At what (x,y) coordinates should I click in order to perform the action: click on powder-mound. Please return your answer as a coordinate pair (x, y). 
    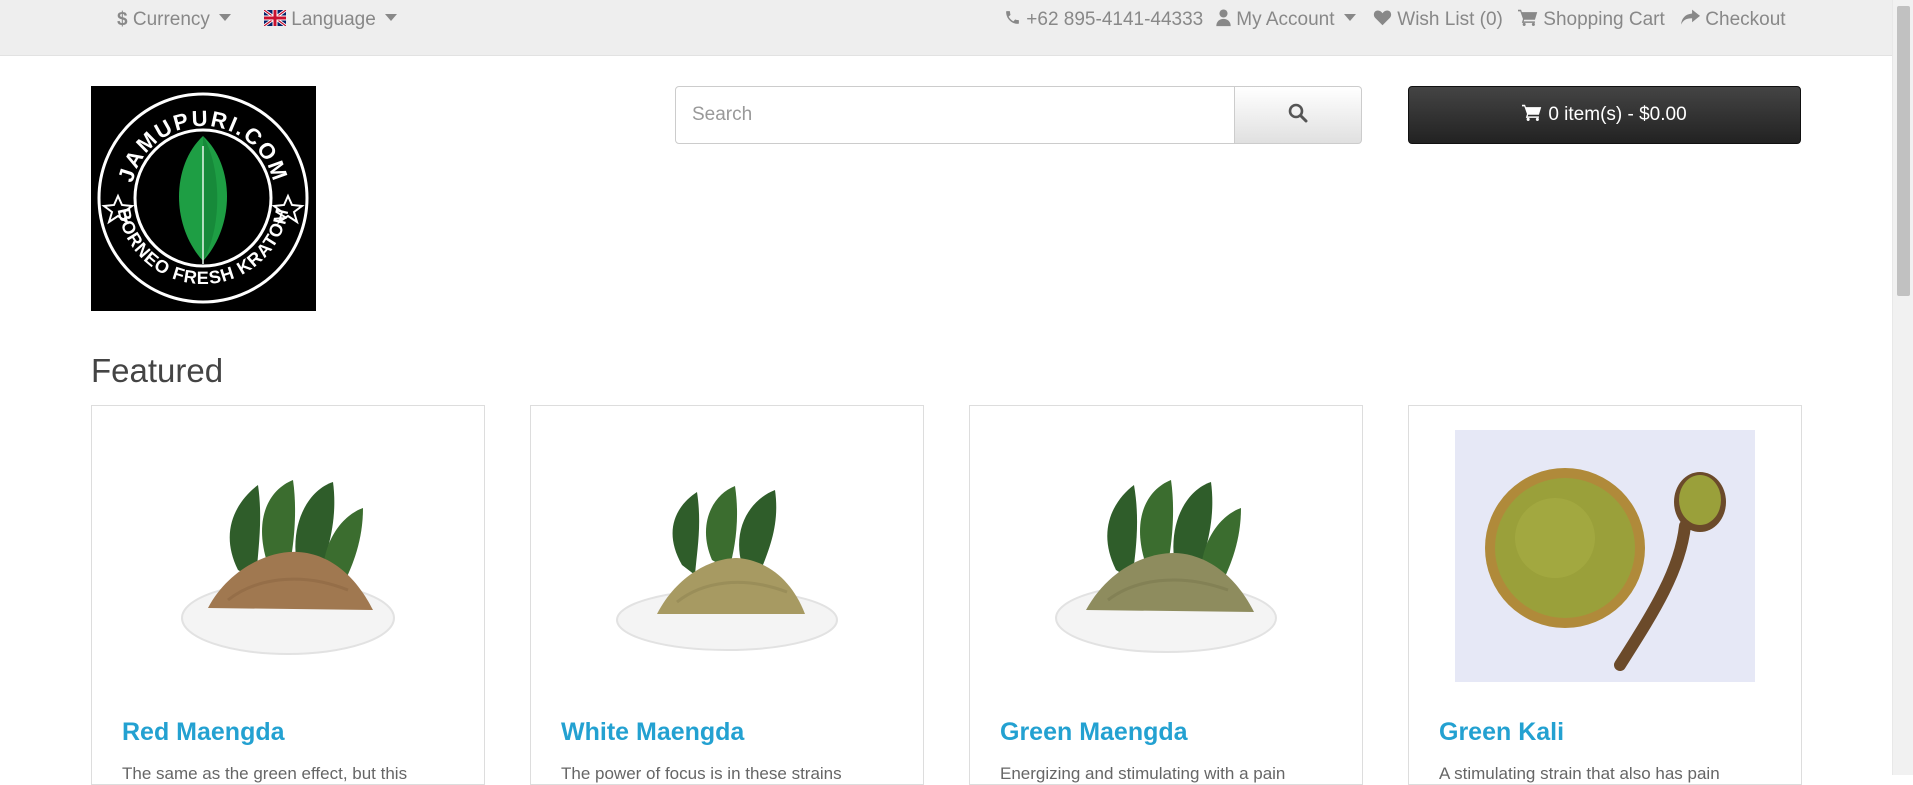
    Looking at the image, I should click on (731, 586).